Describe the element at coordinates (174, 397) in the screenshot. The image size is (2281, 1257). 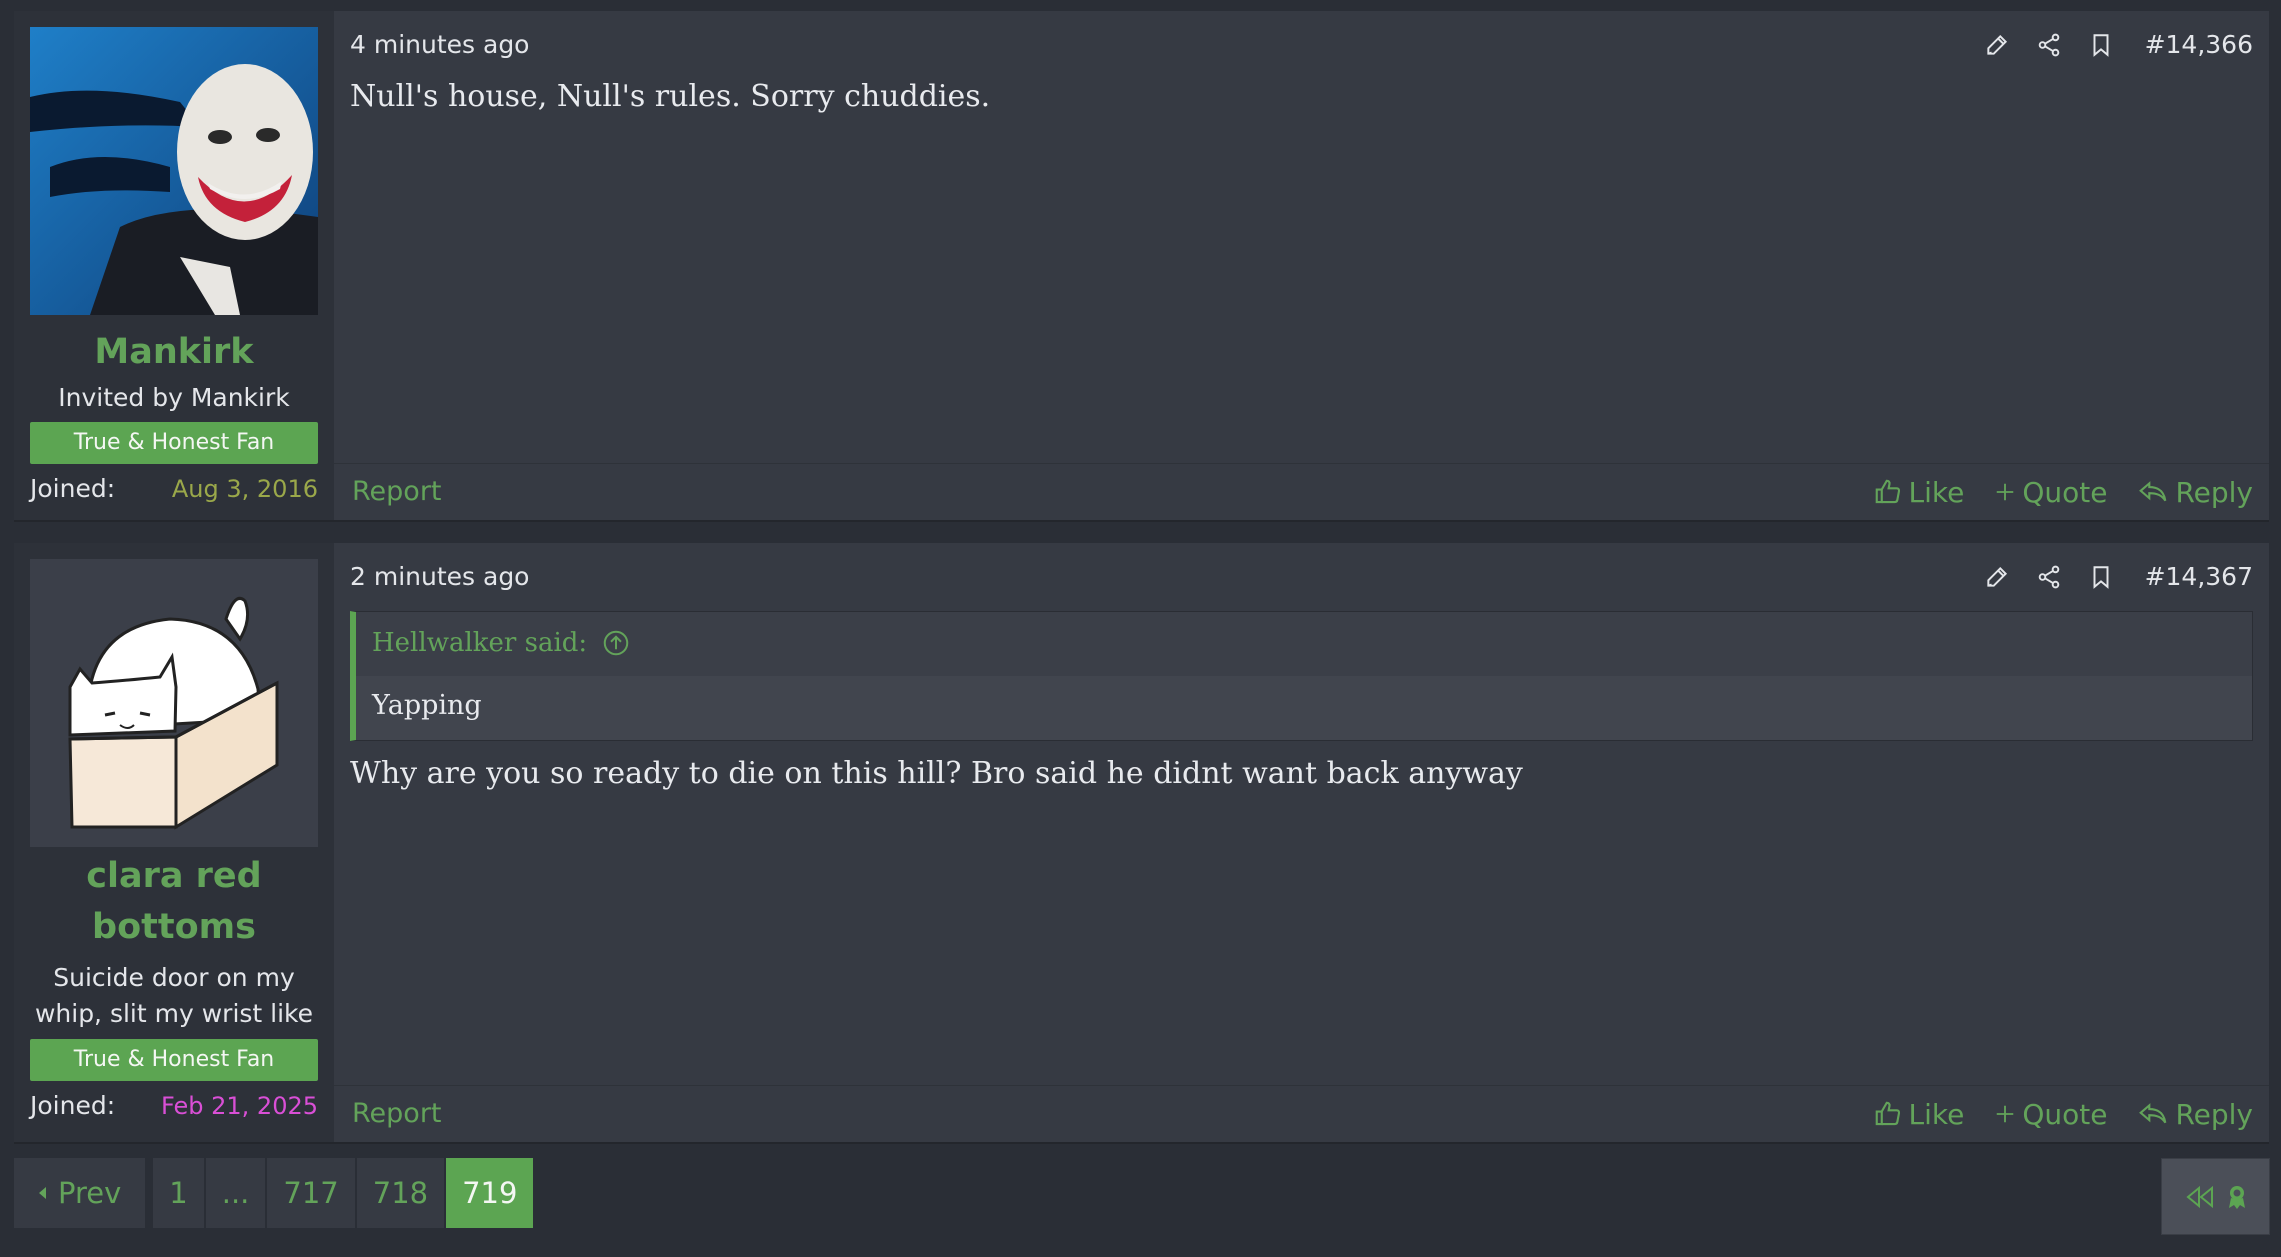
I see `user-title: Invited by Mankirk` at that location.